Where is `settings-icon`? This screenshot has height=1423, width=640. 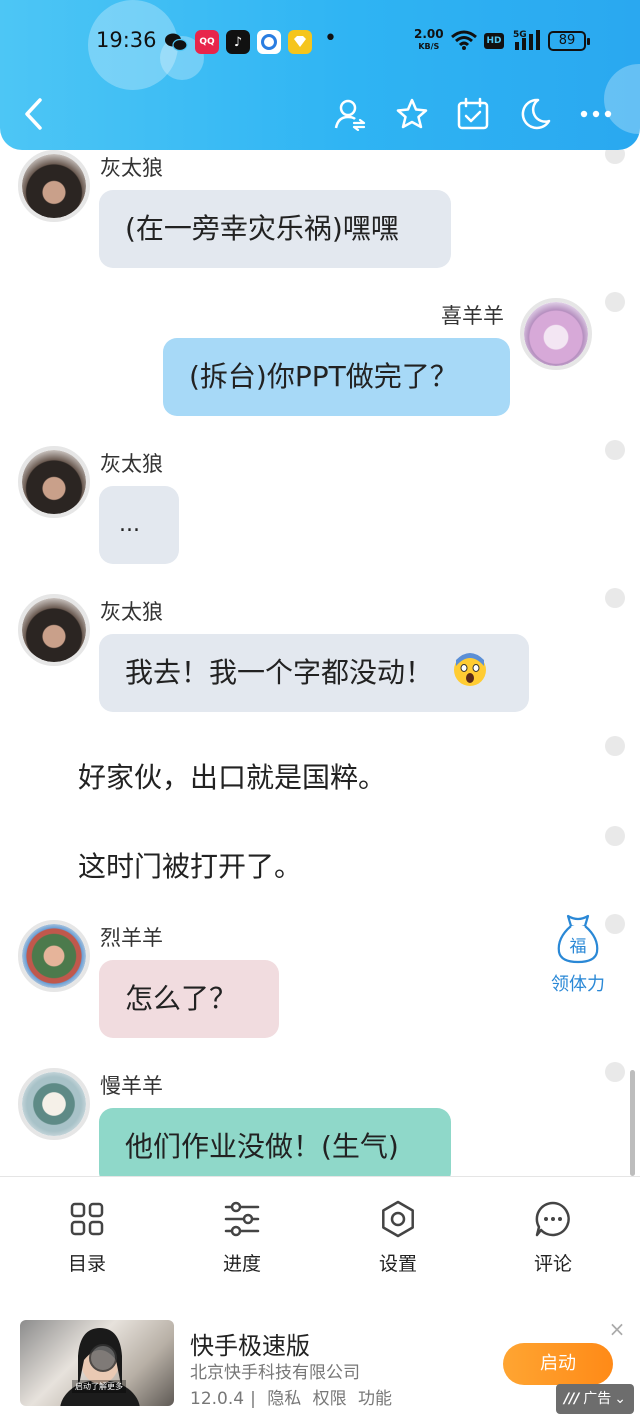 settings-icon is located at coordinates (398, 1219).